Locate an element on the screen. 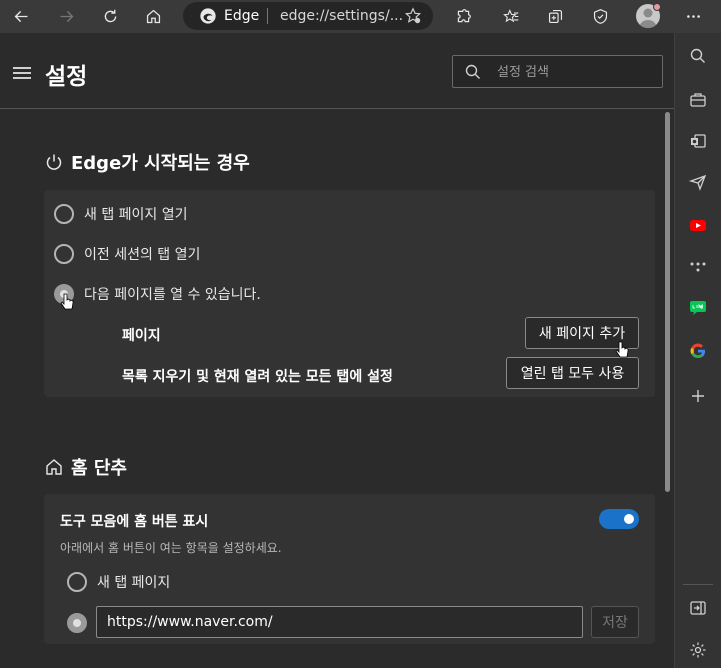 This screenshot has height=668, width=721. option-label: 새 탭 페이지 is located at coordinates (134, 583).